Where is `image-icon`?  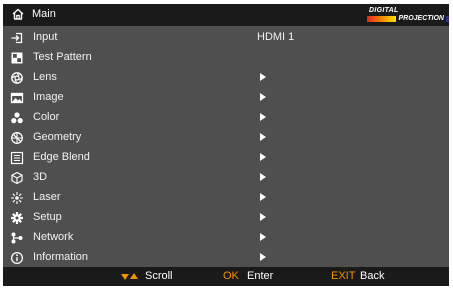 image-icon is located at coordinates (17, 98).